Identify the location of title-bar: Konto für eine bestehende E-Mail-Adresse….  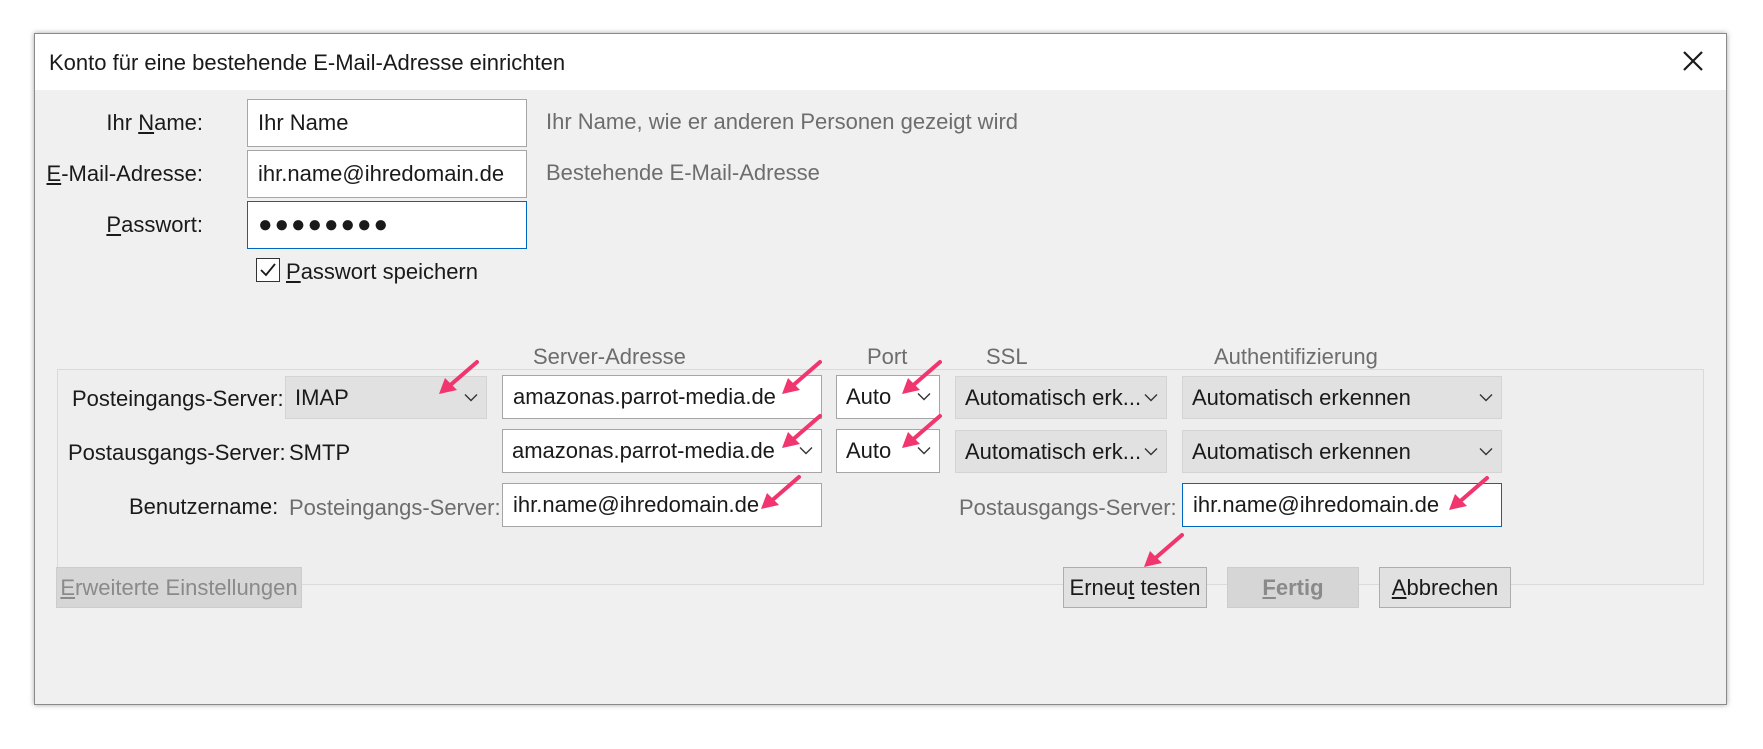
(880, 62).